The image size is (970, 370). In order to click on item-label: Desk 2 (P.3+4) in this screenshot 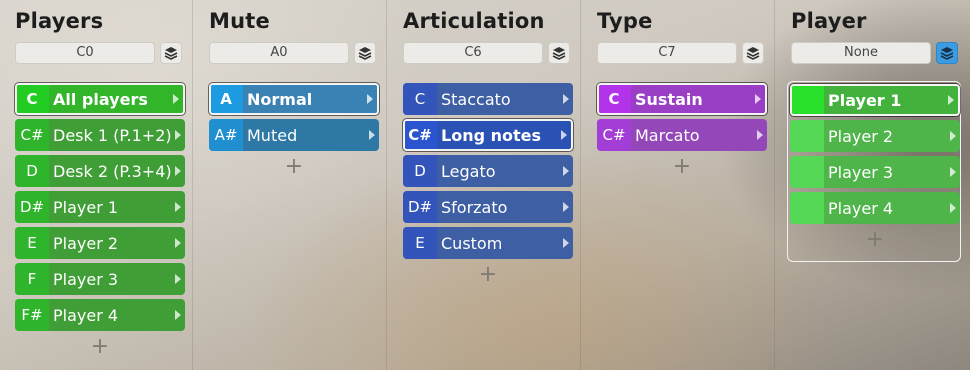, I will do `click(112, 171)`.